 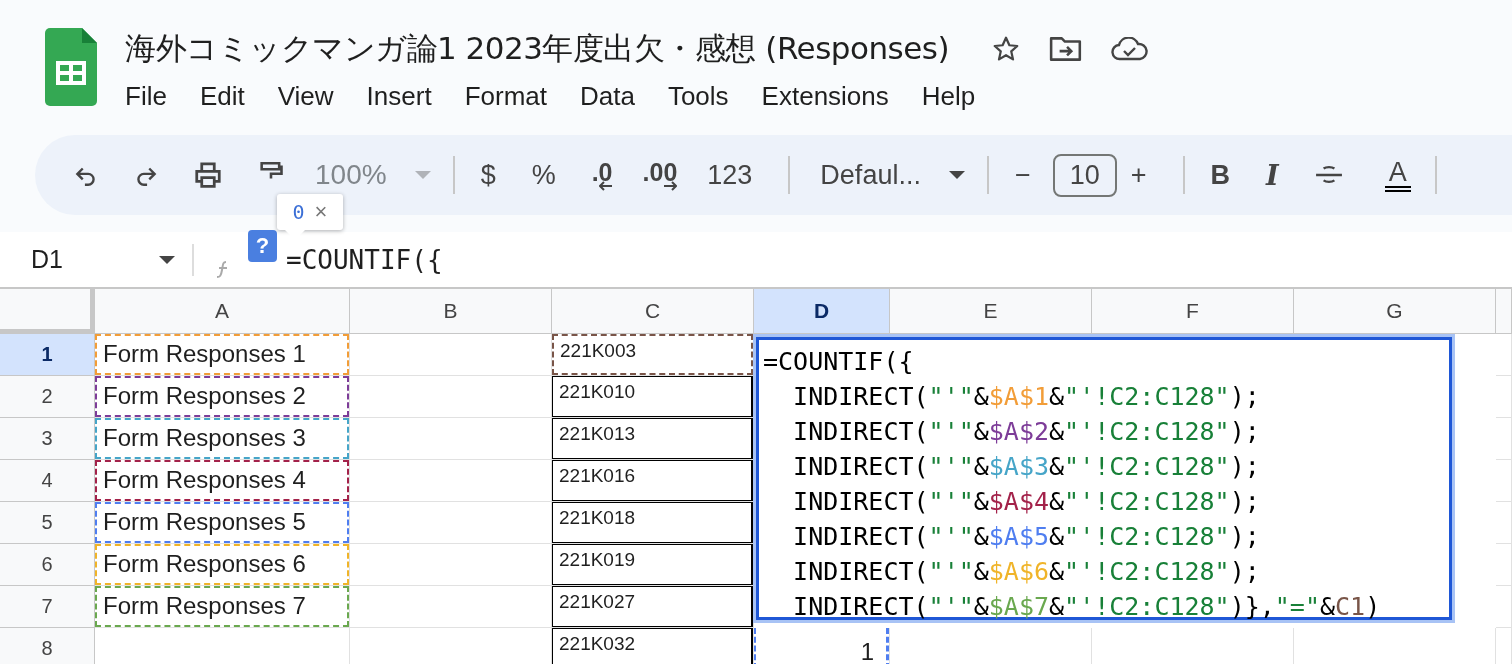 What do you see at coordinates (652, 396) in the screenshot?
I see `bordered-cell: 221K010` at bounding box center [652, 396].